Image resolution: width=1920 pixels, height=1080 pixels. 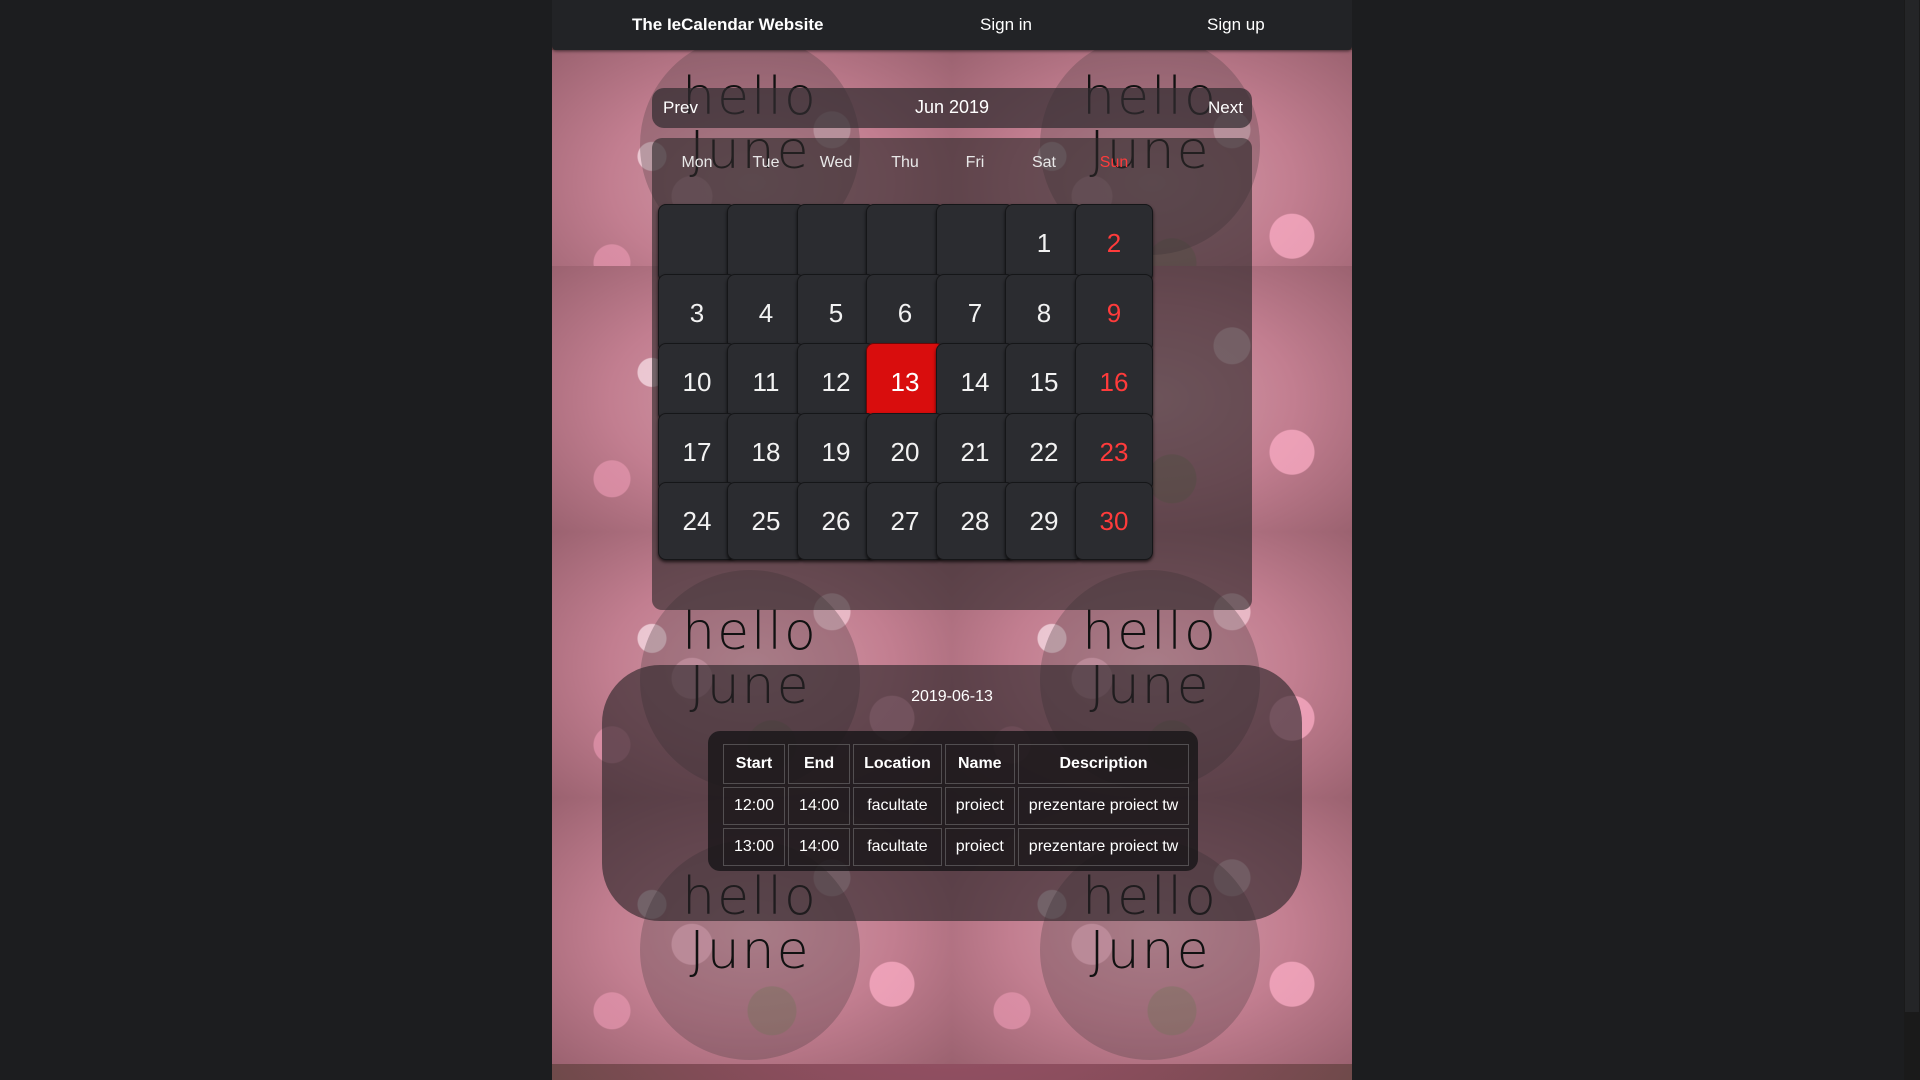 I want to click on next-month-button: Next, so click(x=1225, y=108).